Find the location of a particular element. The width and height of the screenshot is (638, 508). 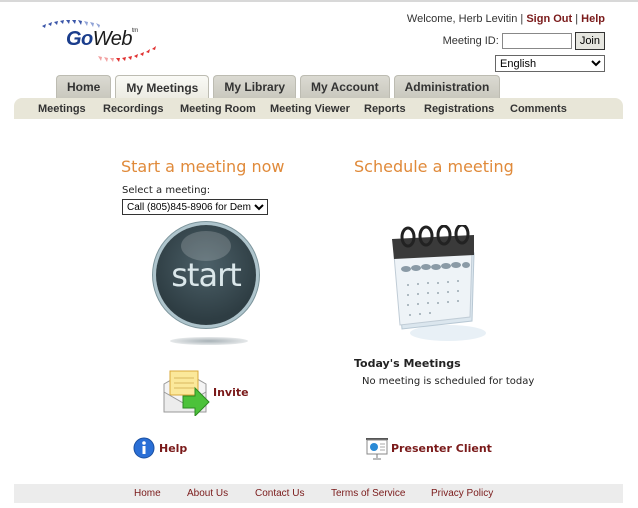

footer-home-link: Home is located at coordinates (147, 493).